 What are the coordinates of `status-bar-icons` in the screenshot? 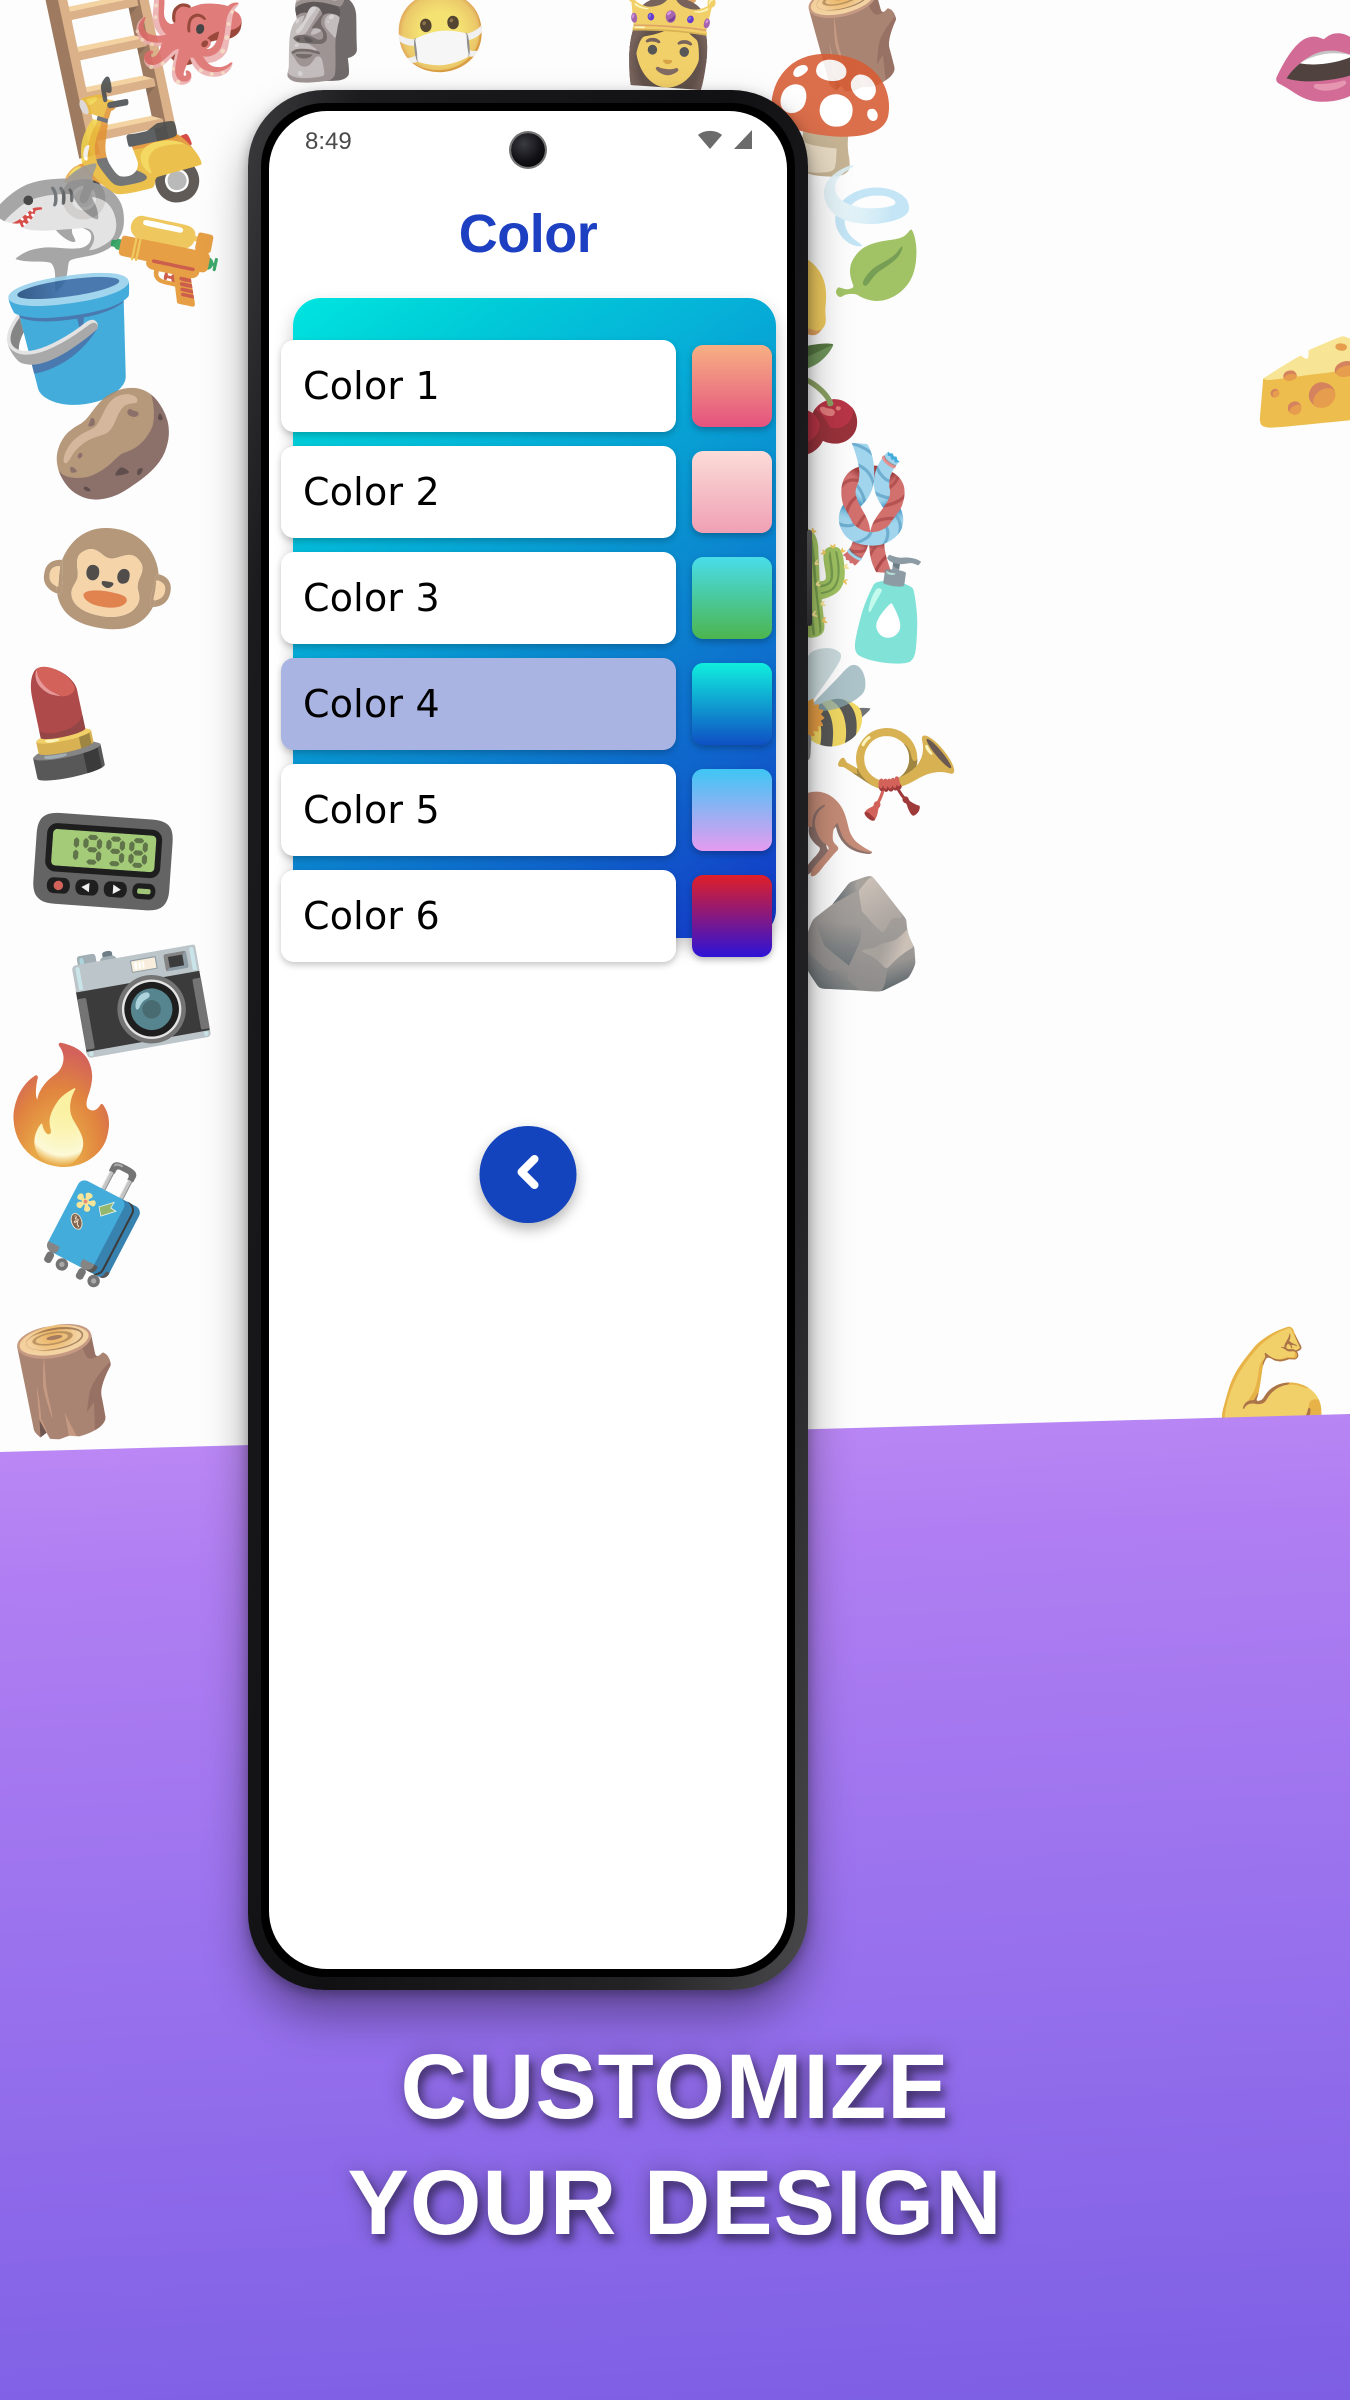 It's located at (724, 142).